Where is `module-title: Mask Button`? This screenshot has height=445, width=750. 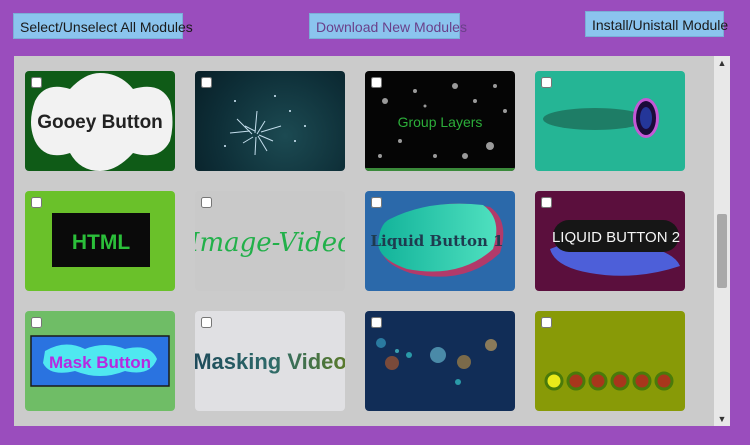 module-title: Mask Button is located at coordinates (100, 362).